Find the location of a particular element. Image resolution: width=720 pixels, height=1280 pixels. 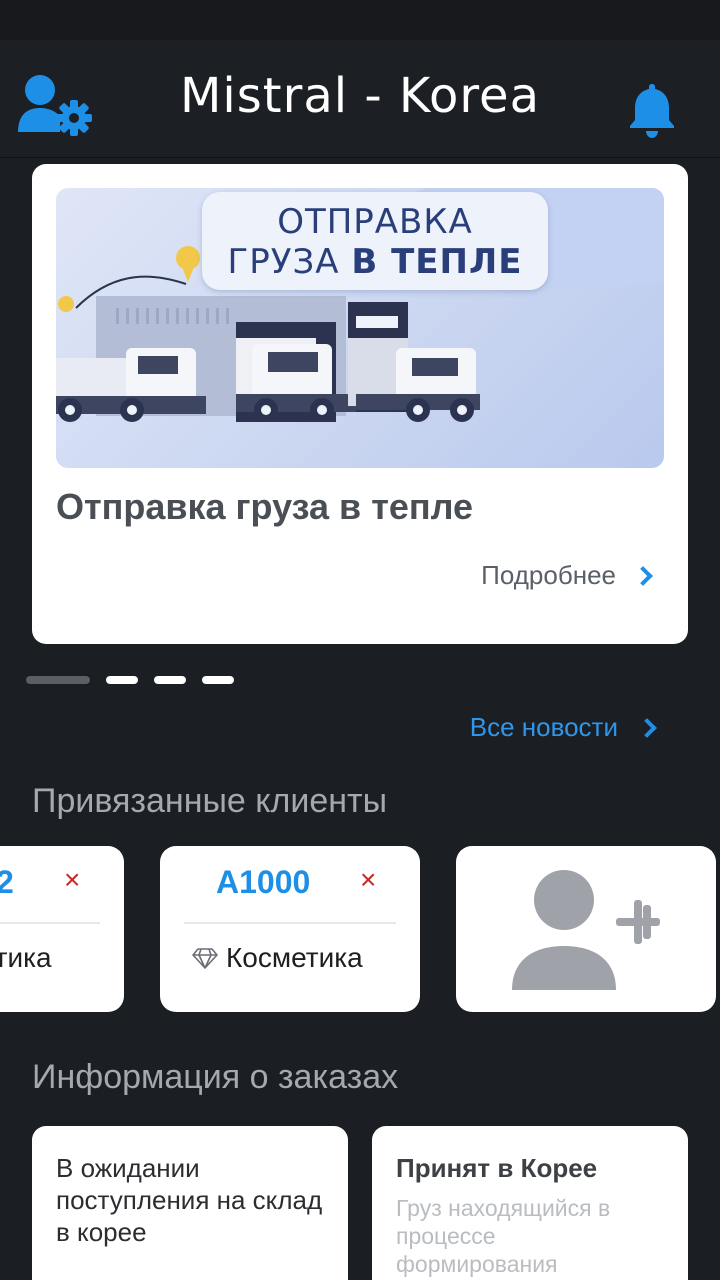

order-status-title: В ожидании поступления на склад в корее is located at coordinates (189, 1200).